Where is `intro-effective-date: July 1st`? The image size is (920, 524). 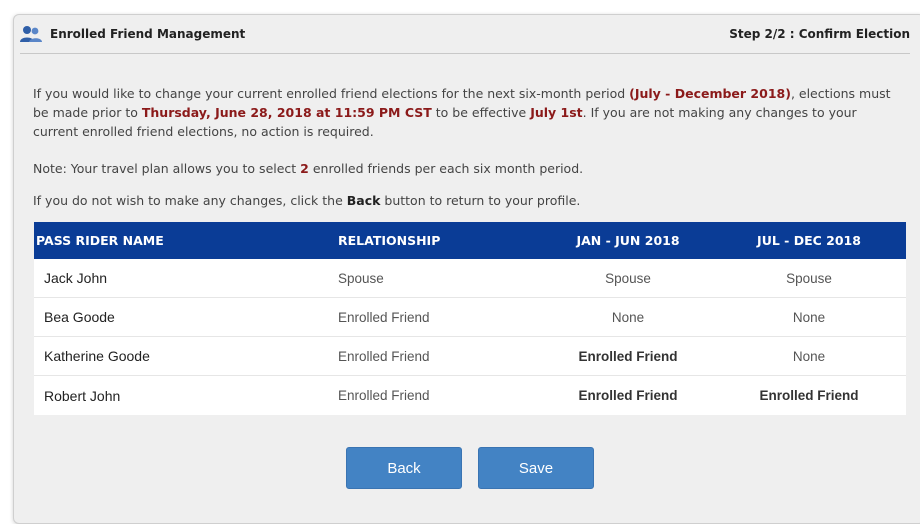
intro-effective-date: July 1st is located at coordinates (556, 112).